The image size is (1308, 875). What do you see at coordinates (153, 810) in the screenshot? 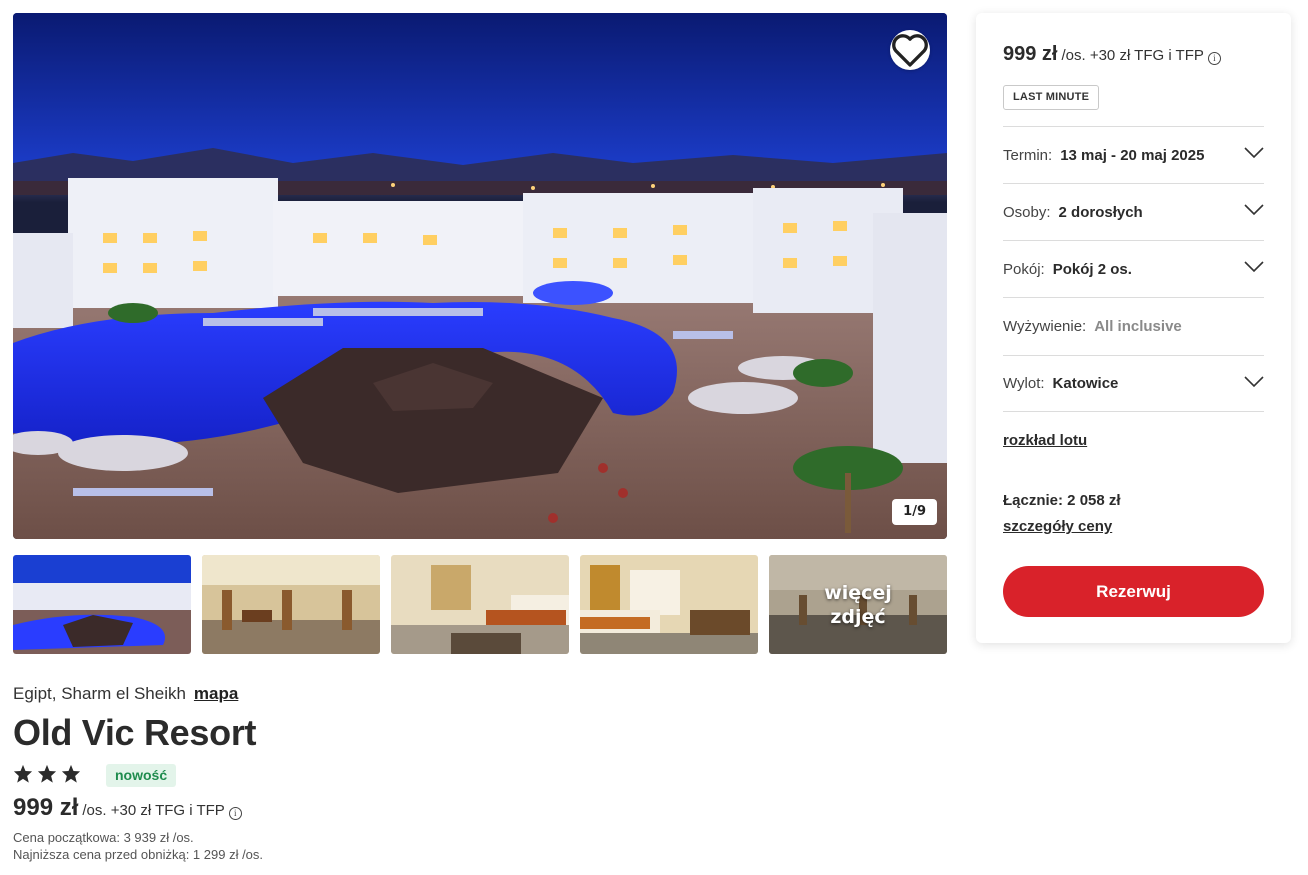
I see `price-suffix: /os. +30 zł TFG i TFP` at bounding box center [153, 810].